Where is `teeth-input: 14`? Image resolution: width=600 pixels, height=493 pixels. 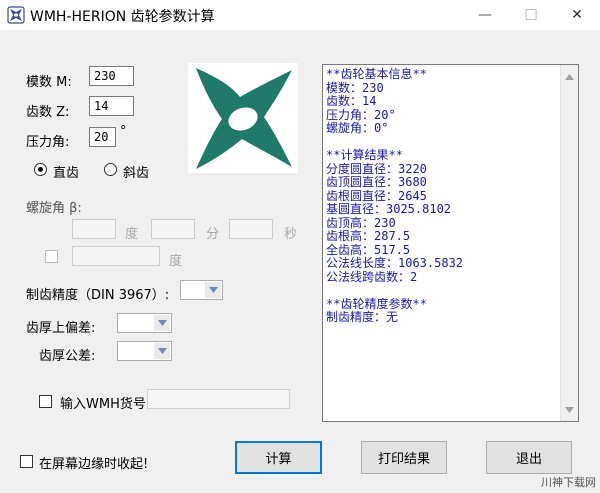 teeth-input: 14 is located at coordinates (111, 106).